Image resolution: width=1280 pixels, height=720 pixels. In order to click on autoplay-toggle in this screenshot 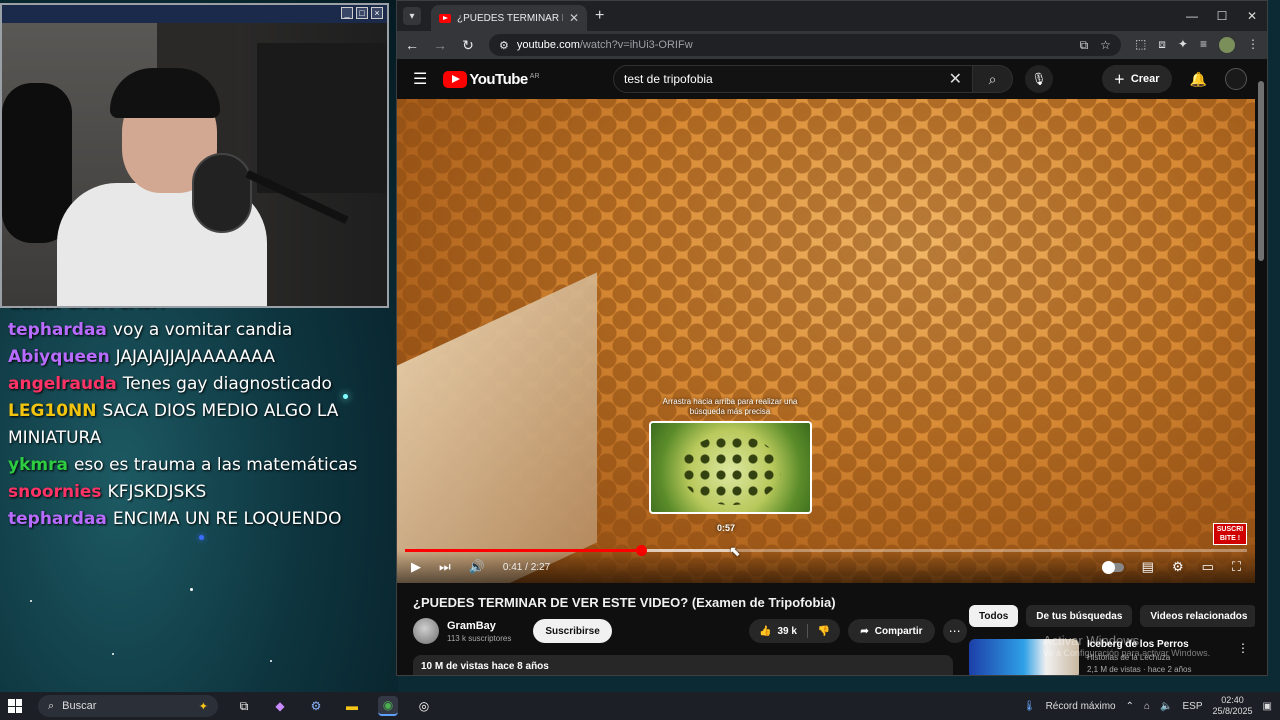, I will do `click(1112, 567)`.